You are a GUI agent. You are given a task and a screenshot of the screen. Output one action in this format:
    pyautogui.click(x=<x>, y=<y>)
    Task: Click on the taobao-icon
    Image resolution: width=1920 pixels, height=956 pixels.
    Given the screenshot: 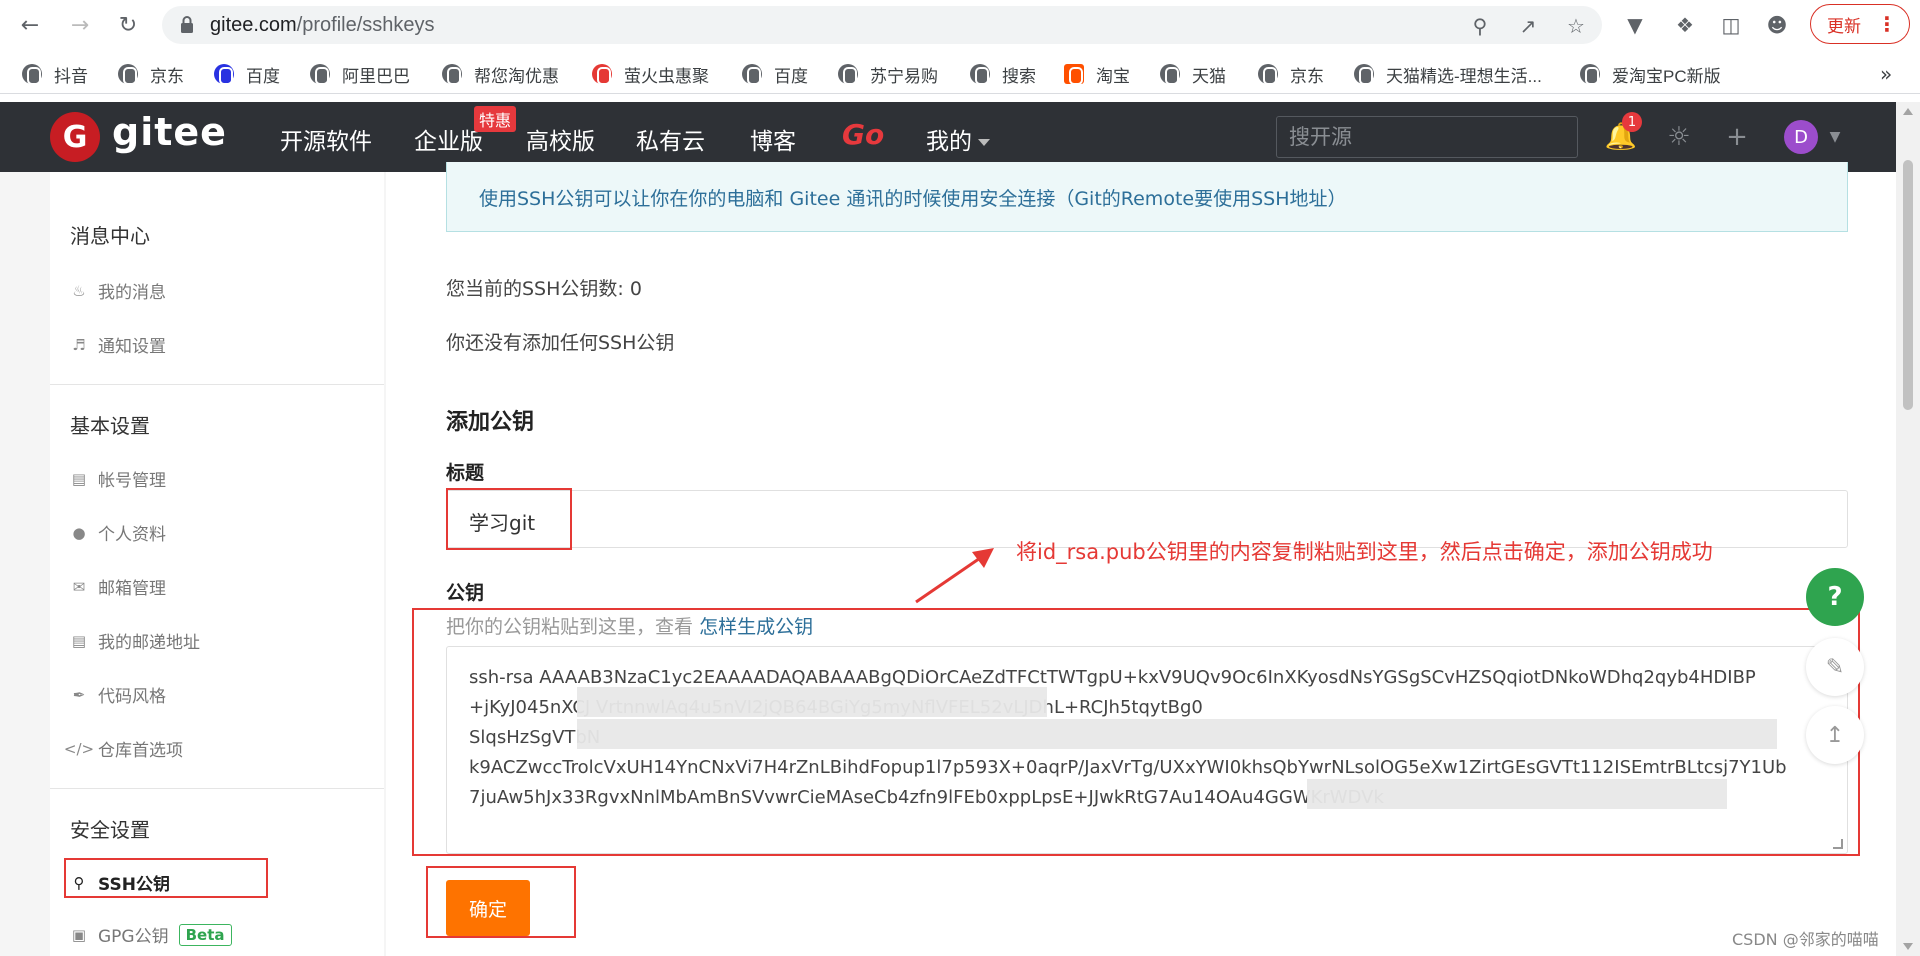 What is the action you would take?
    pyautogui.click(x=1074, y=74)
    